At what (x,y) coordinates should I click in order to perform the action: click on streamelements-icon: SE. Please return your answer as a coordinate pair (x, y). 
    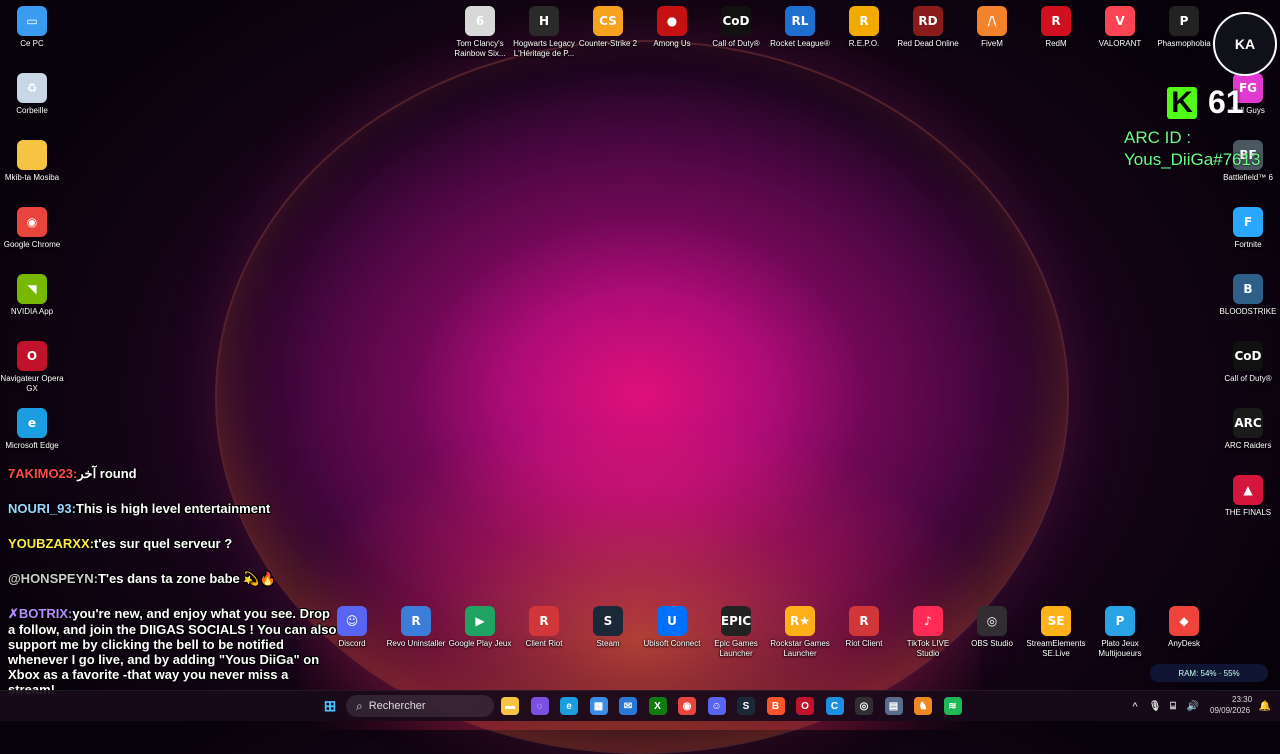
    Looking at the image, I should click on (1056, 621).